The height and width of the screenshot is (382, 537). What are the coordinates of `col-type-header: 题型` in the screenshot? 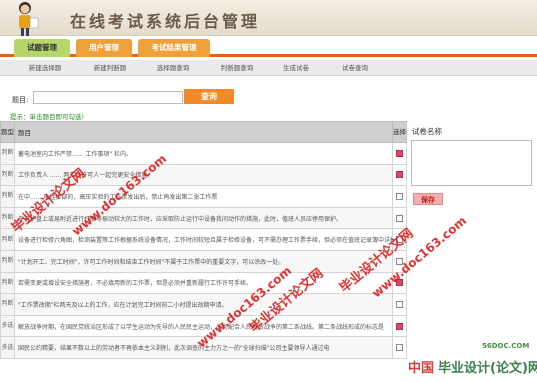 It's located at (7, 132).